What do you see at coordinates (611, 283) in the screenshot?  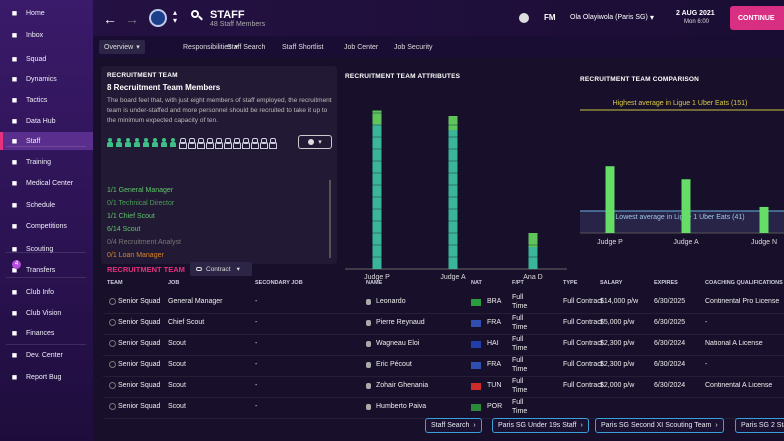 I see `column-header-salary: SALARY` at bounding box center [611, 283].